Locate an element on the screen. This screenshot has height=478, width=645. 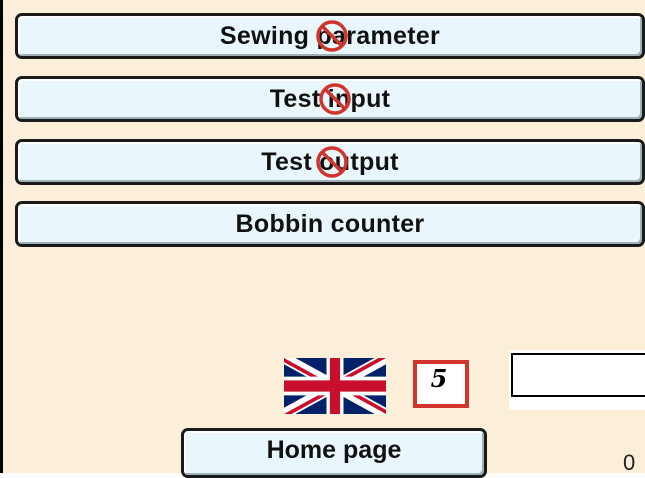
sewing-parameter-button: Sewing parameter is located at coordinates (330, 36).